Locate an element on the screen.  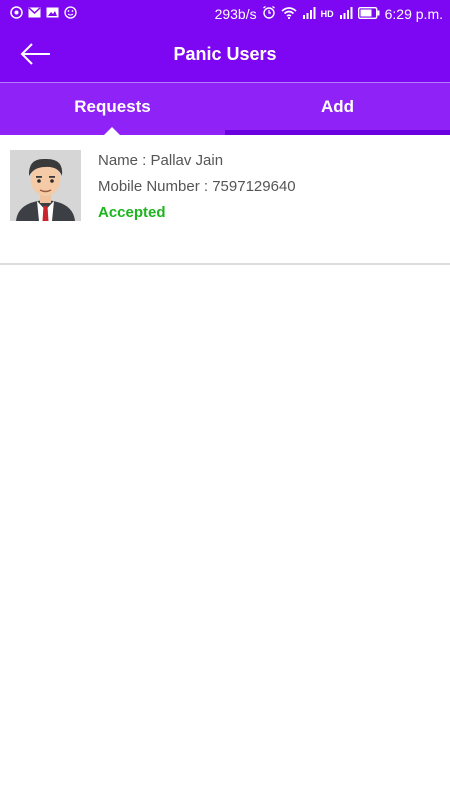
tab-bar: Requests Add is located at coordinates (225, 109).